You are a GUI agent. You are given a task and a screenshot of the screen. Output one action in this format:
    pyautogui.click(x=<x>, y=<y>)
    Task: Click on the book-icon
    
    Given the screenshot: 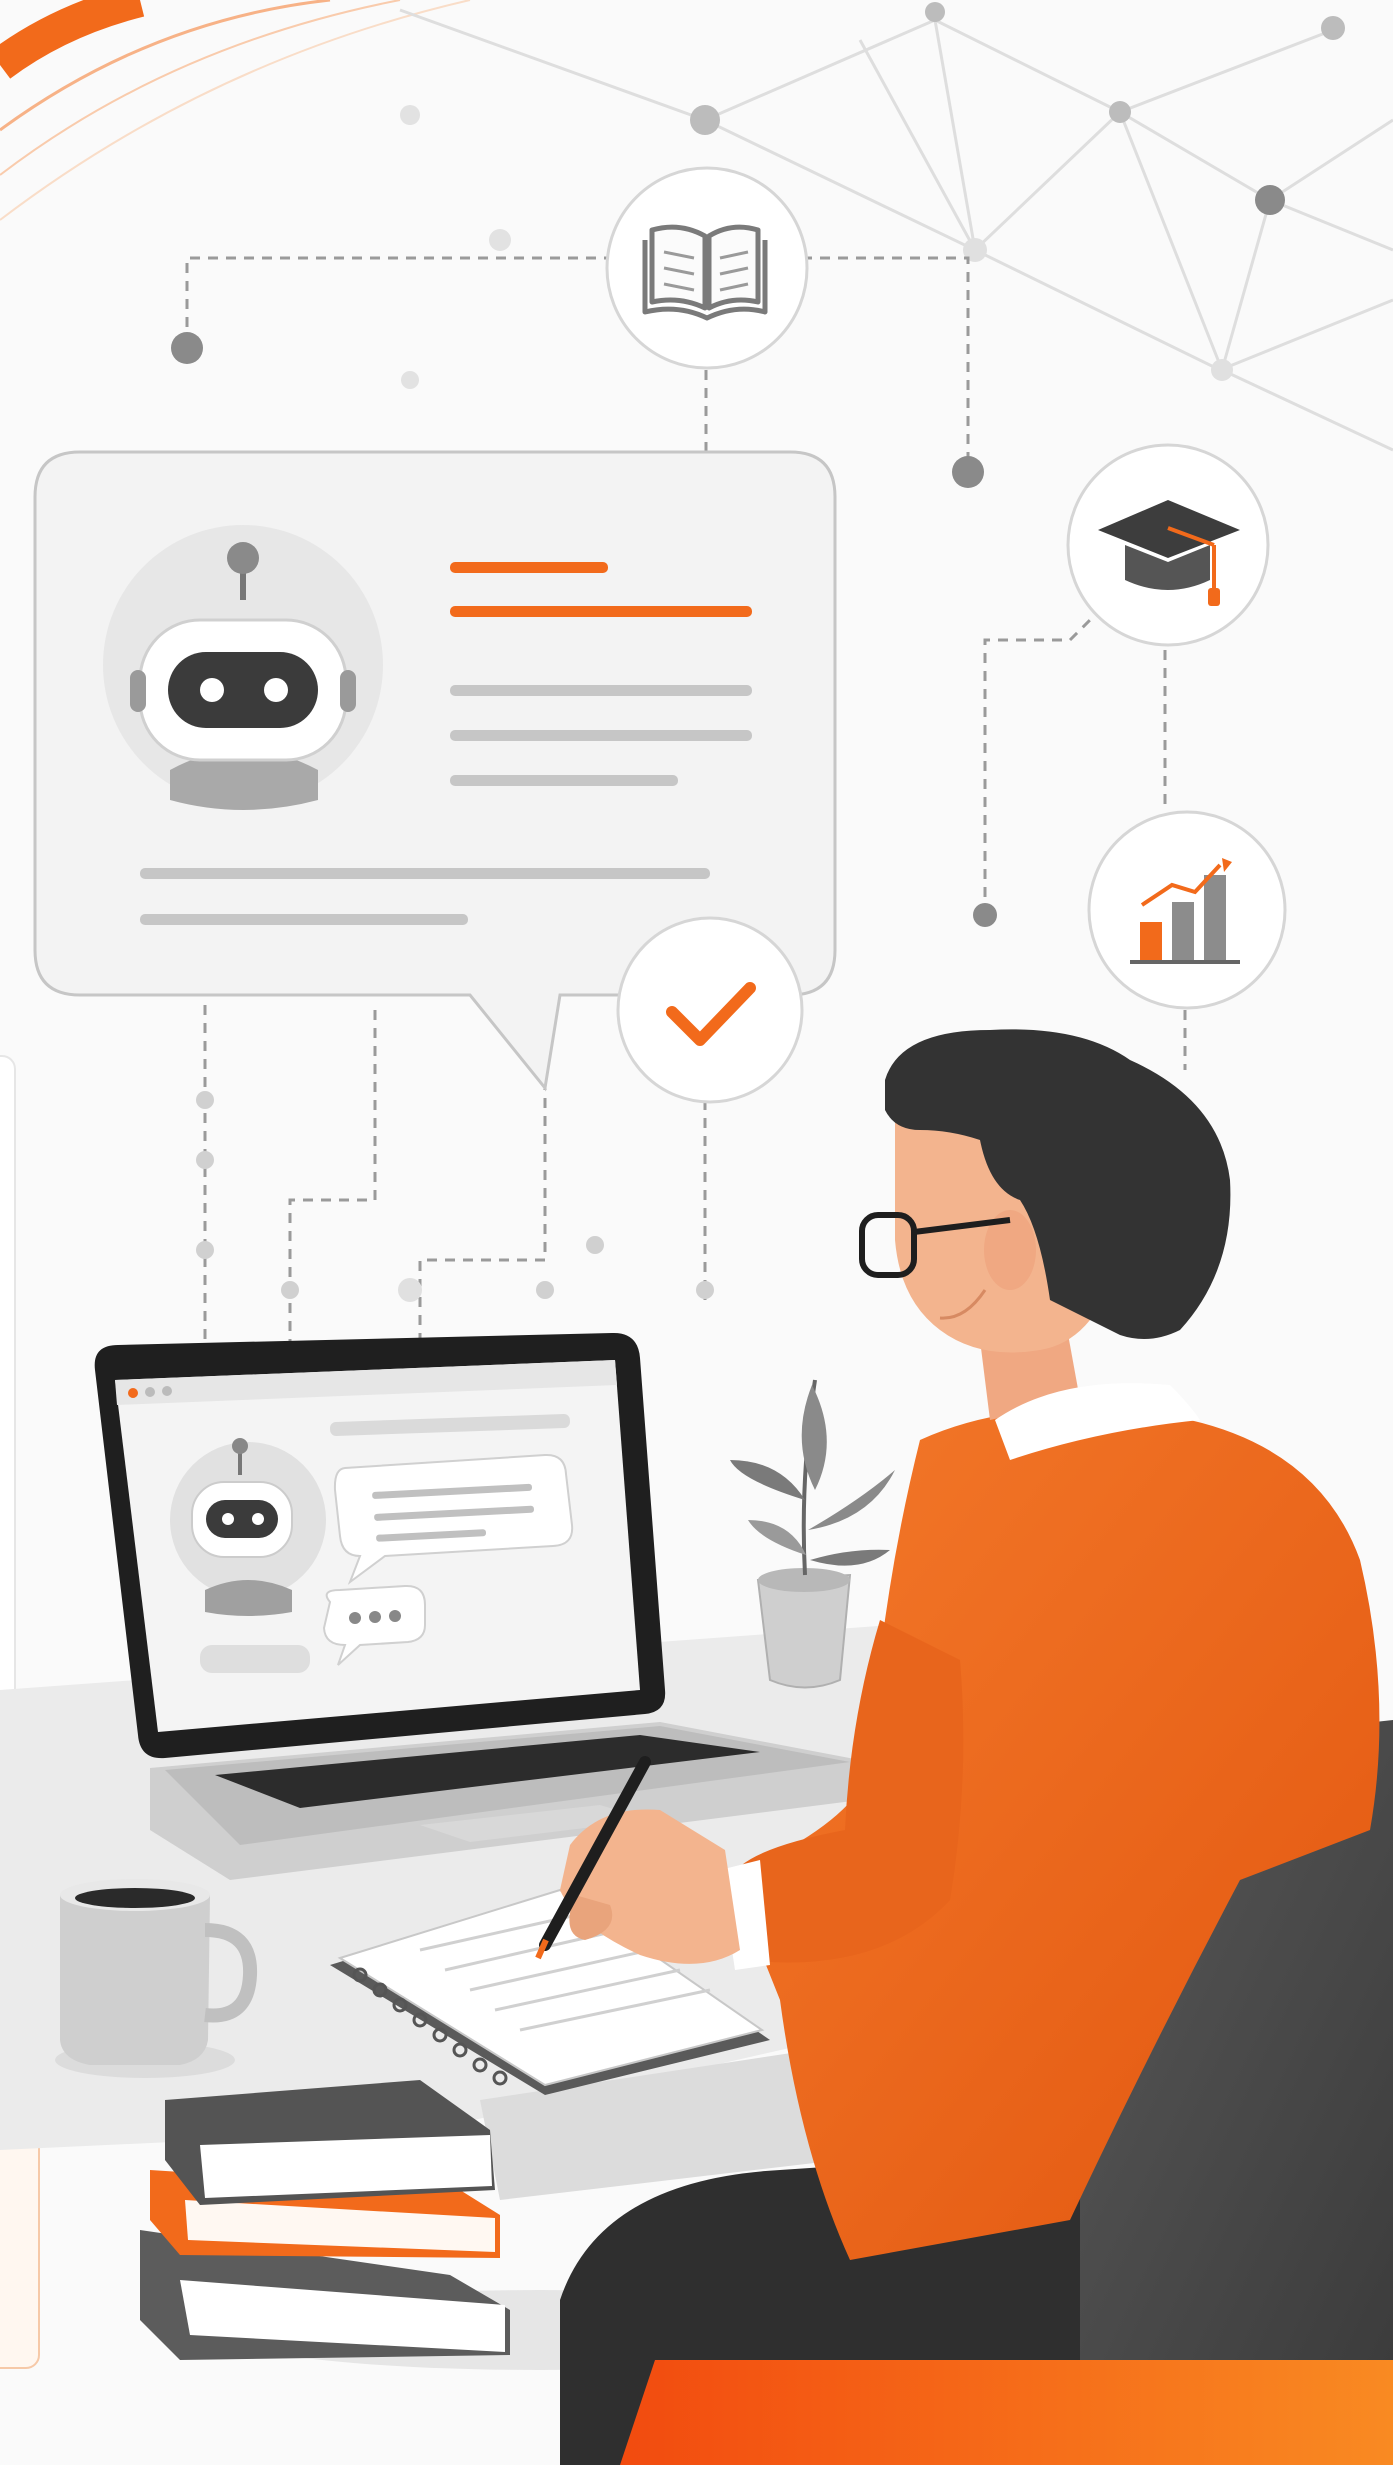 What is the action you would take?
    pyautogui.click(x=707, y=268)
    